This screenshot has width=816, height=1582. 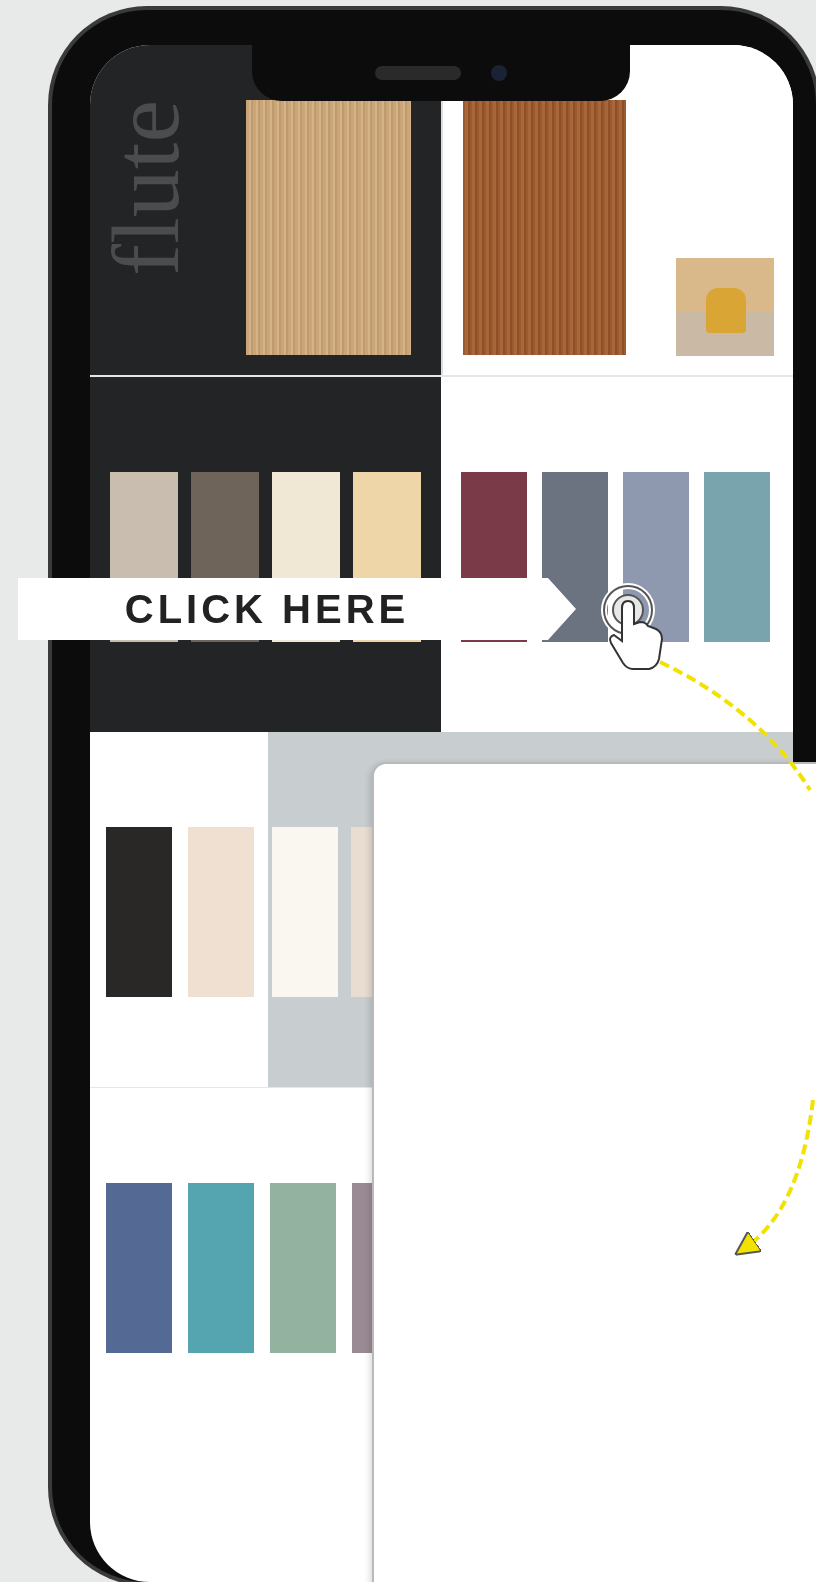 I want to click on click-here-banner: CLICK HERE, so click(x=297, y=609).